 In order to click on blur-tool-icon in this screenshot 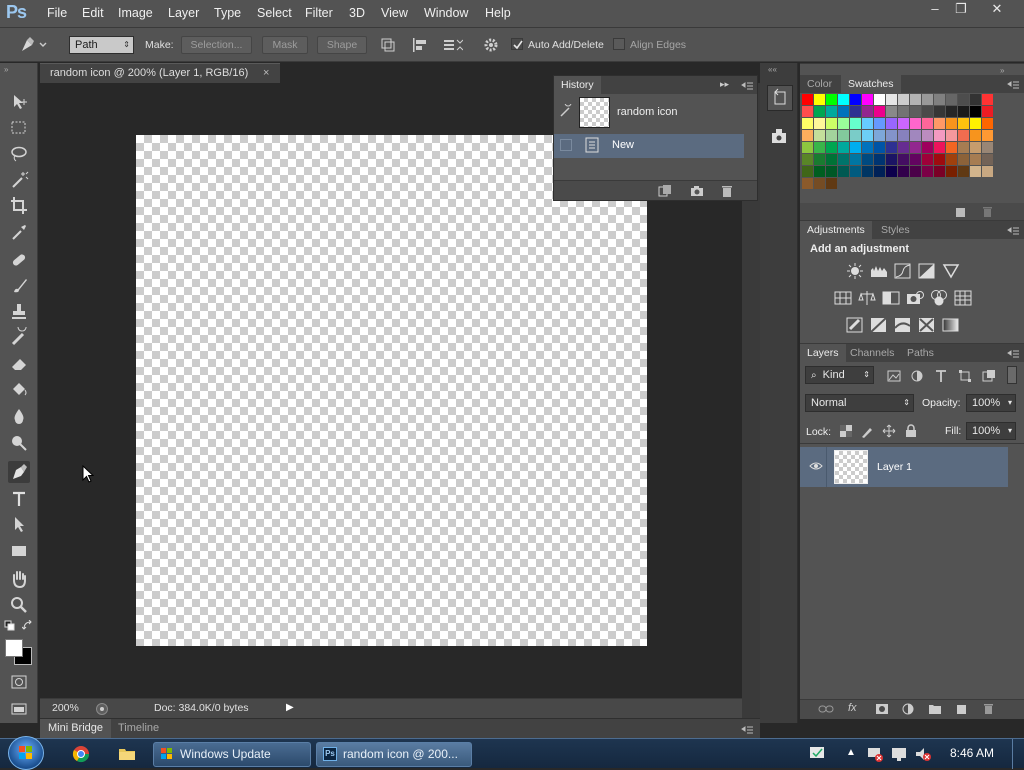, I will do `click(19, 416)`.